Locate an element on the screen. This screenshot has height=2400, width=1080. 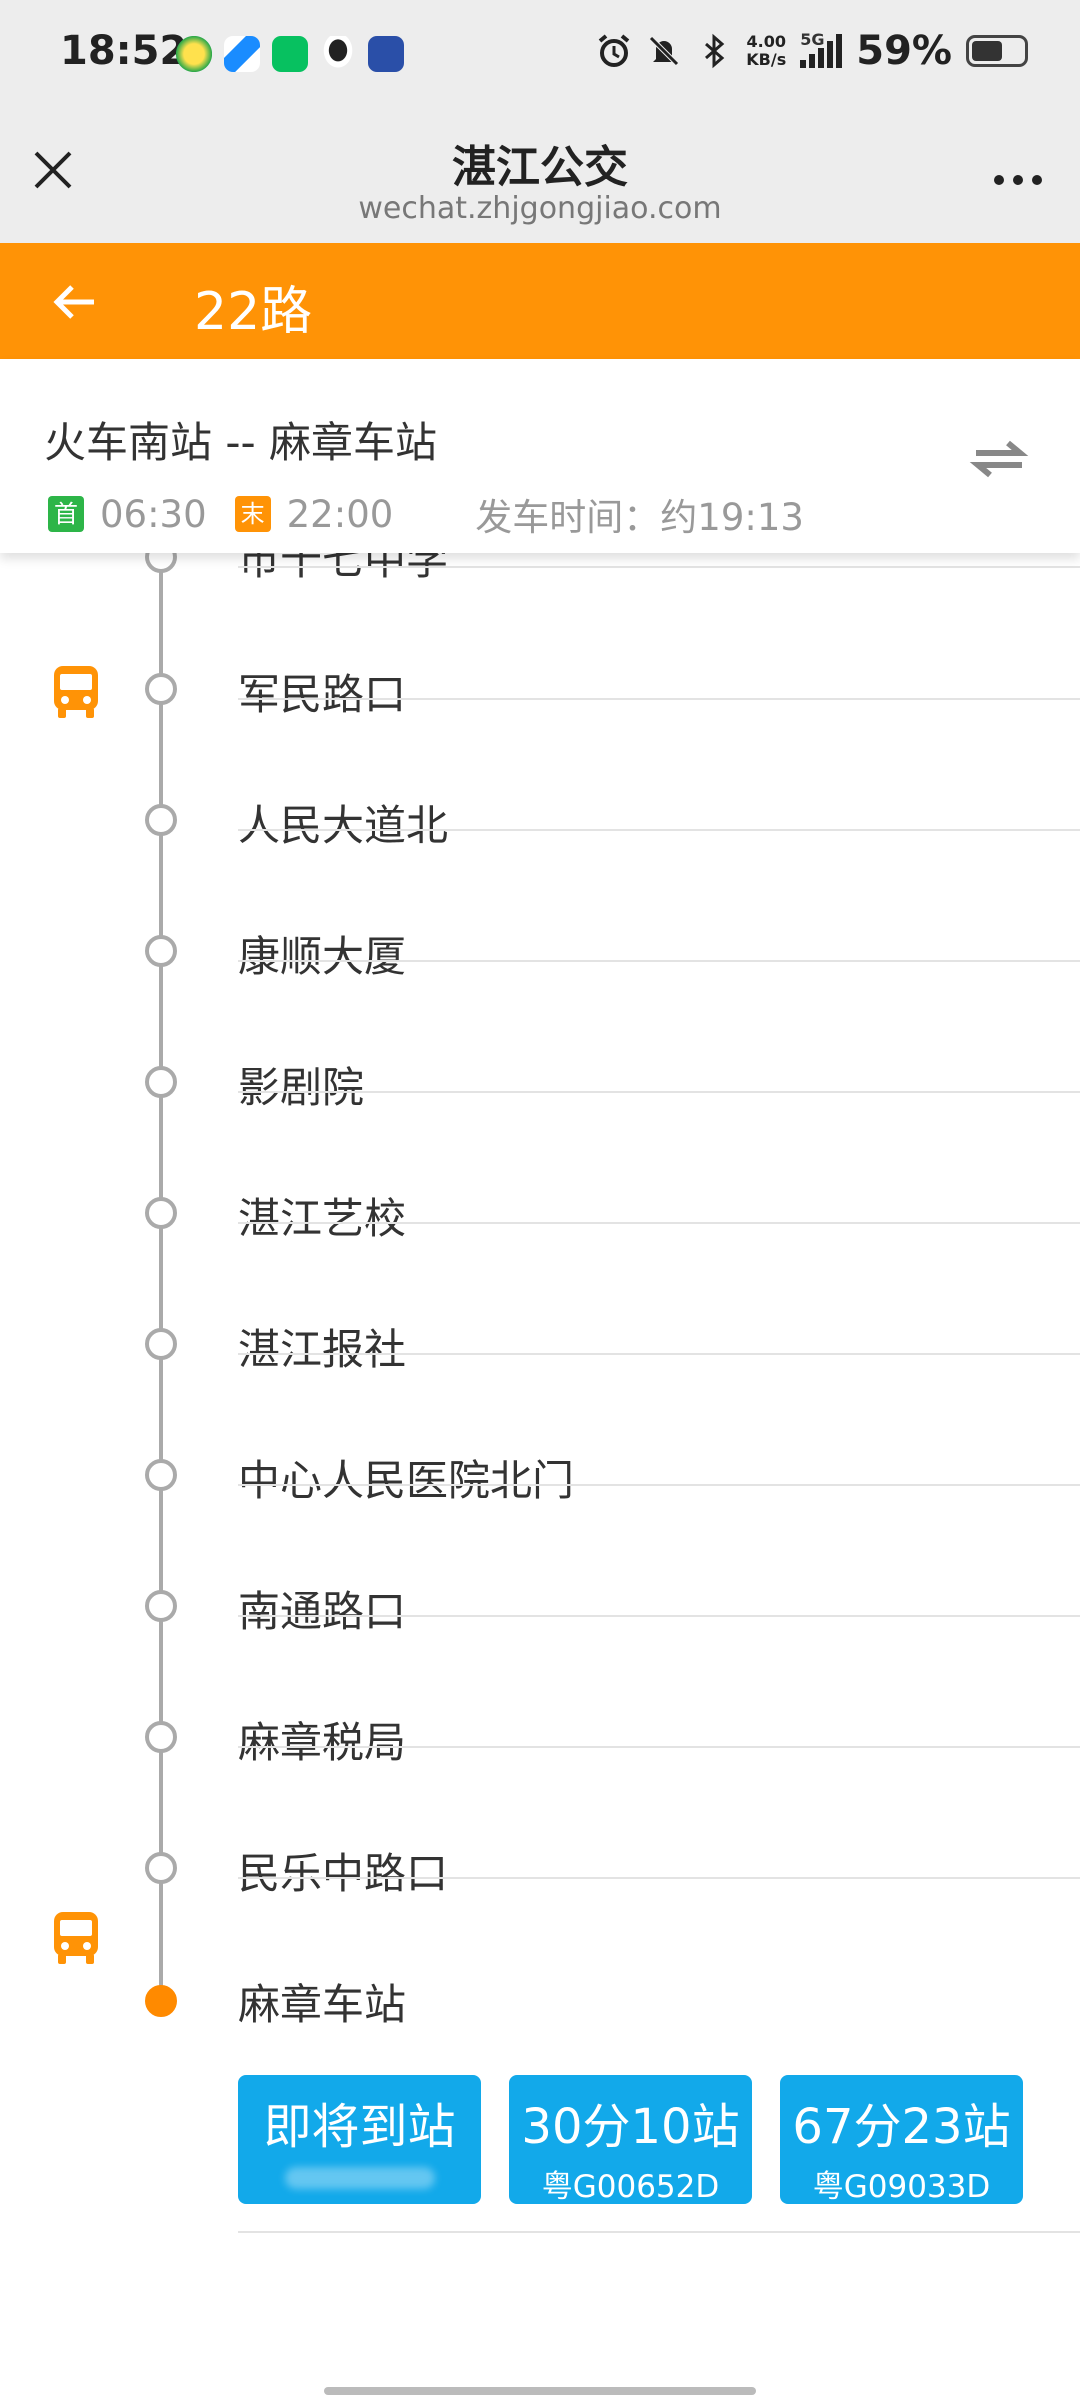
stop-item: 军民路口 is located at coordinates (540, 643).